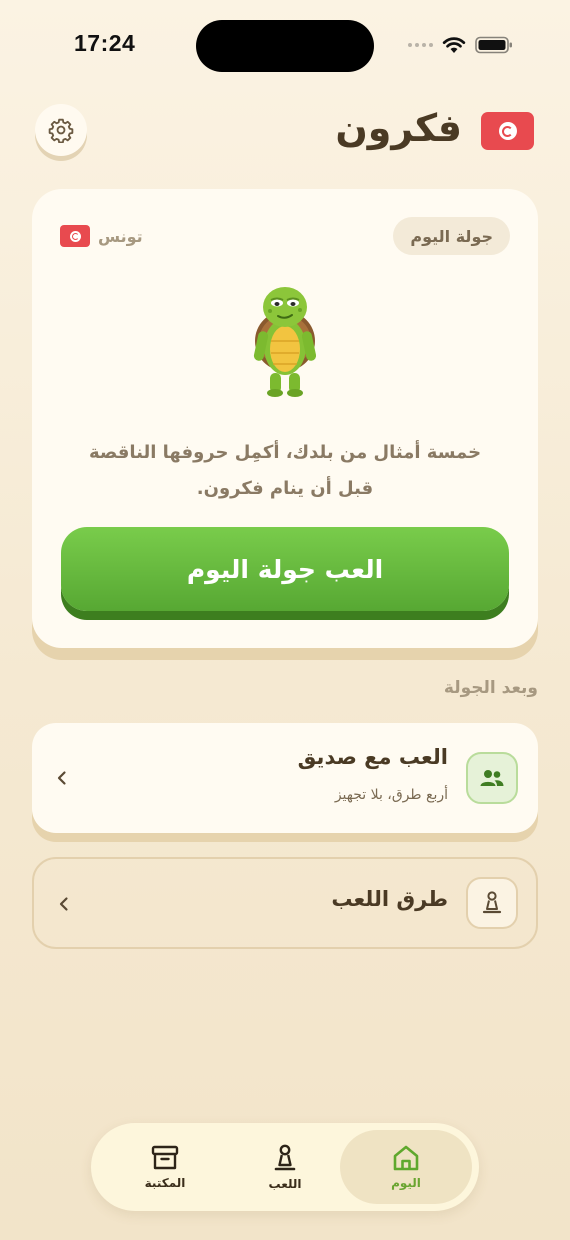  Describe the element at coordinates (285, 778) in the screenshot. I see `play-with-friend-card: العب مع صديق أربع طرق، بلا تجهيز` at that location.